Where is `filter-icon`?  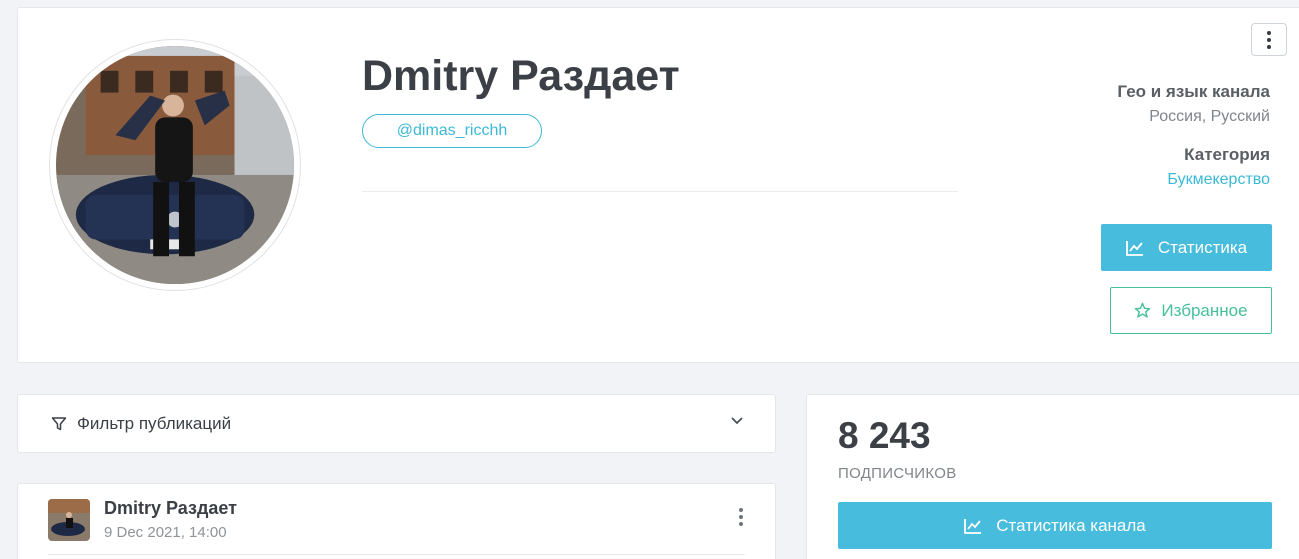 filter-icon is located at coordinates (59, 424).